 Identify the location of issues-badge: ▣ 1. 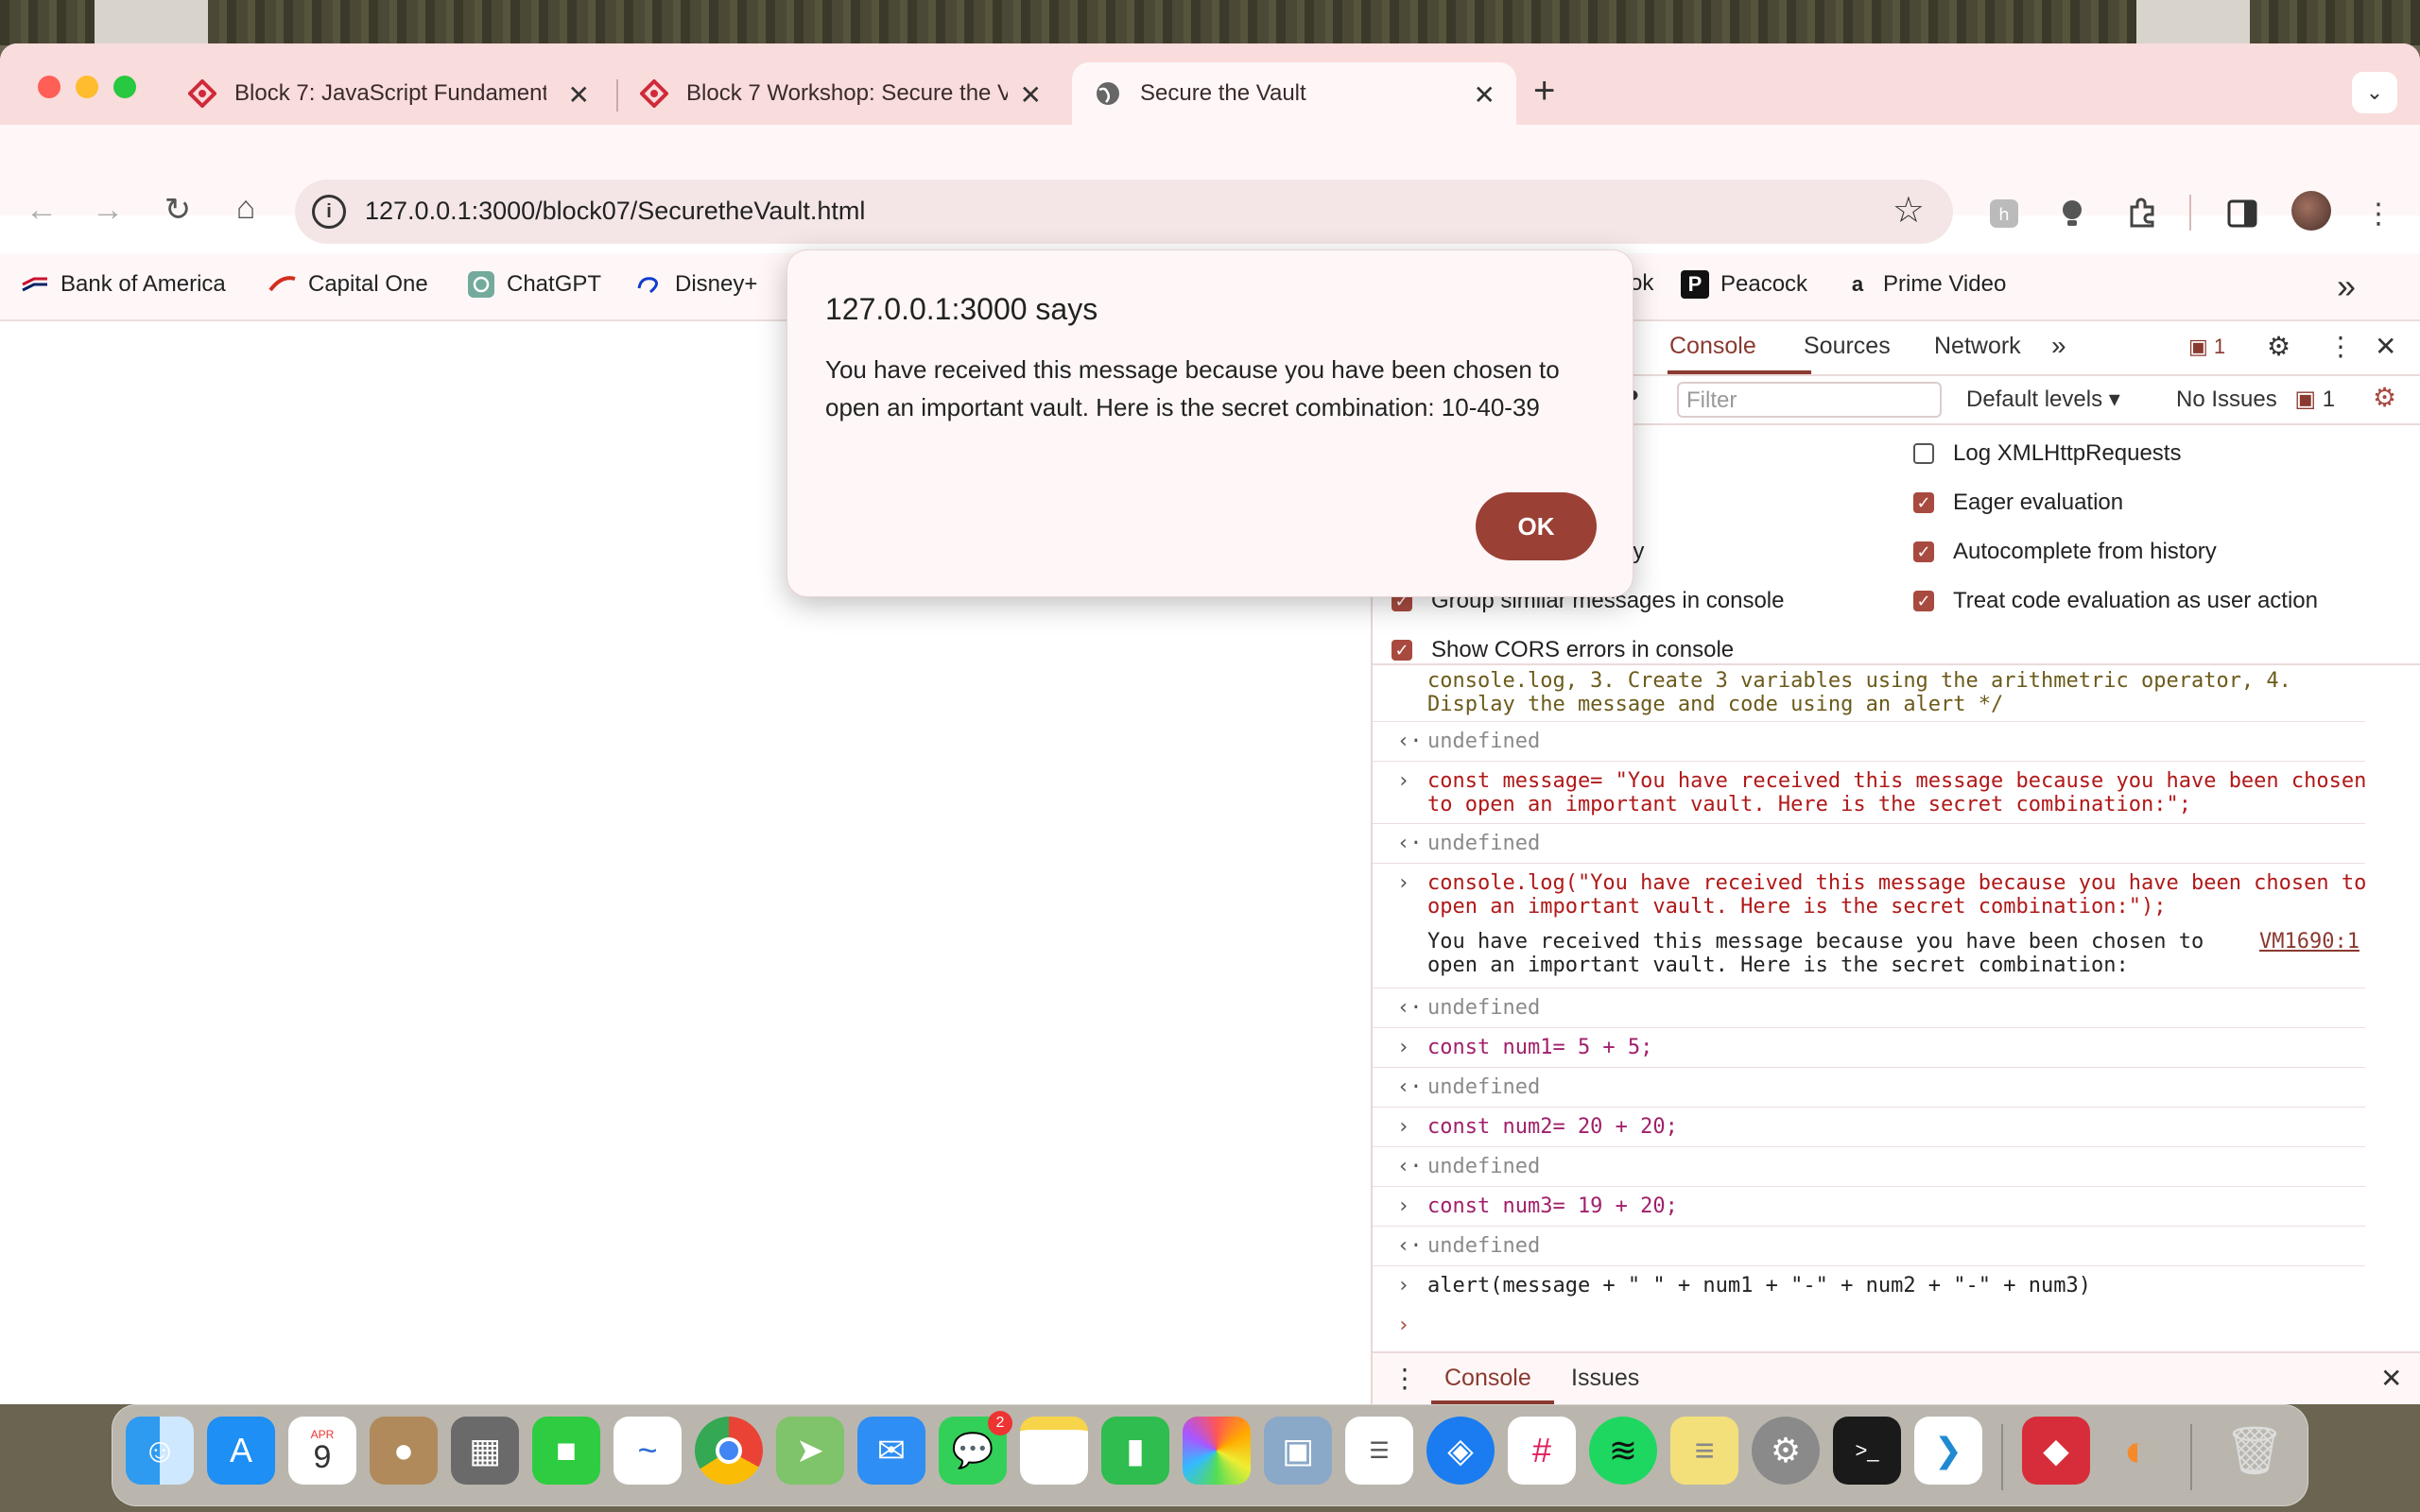
(2206, 347).